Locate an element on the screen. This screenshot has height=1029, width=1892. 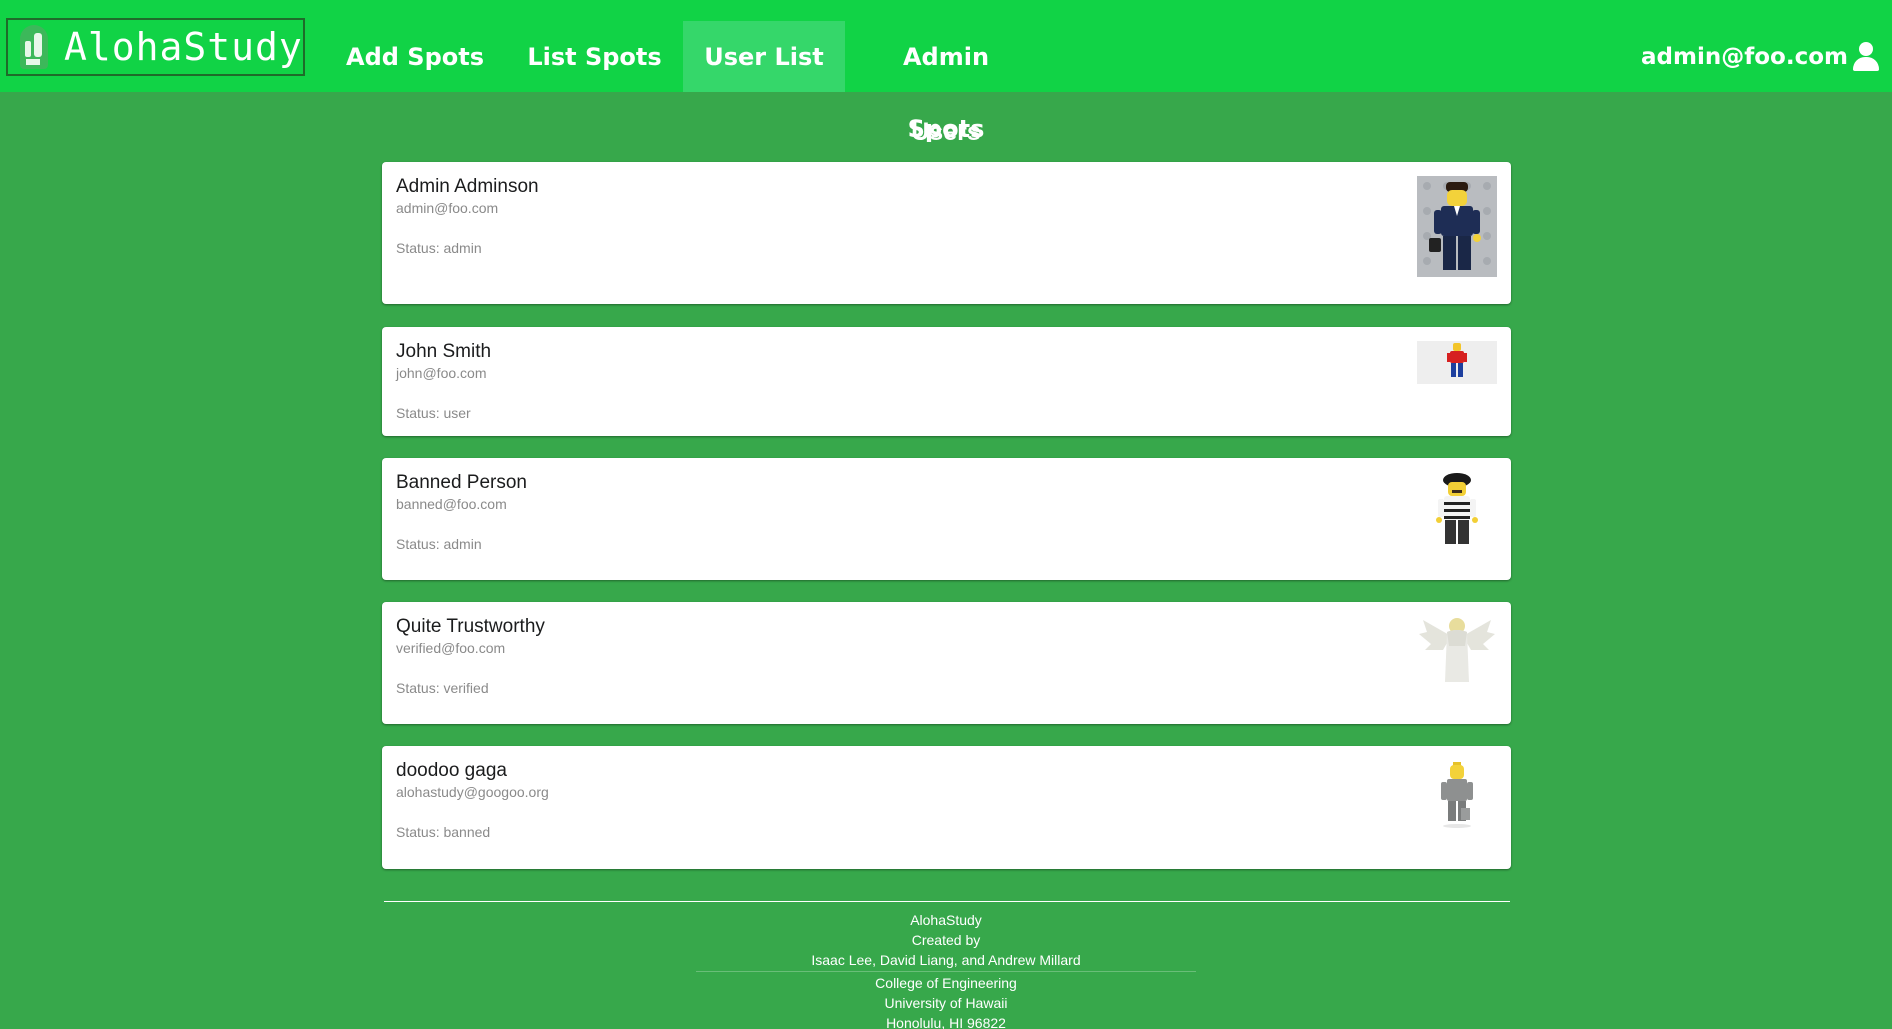
user-status: Status: user is located at coordinates (433, 413).